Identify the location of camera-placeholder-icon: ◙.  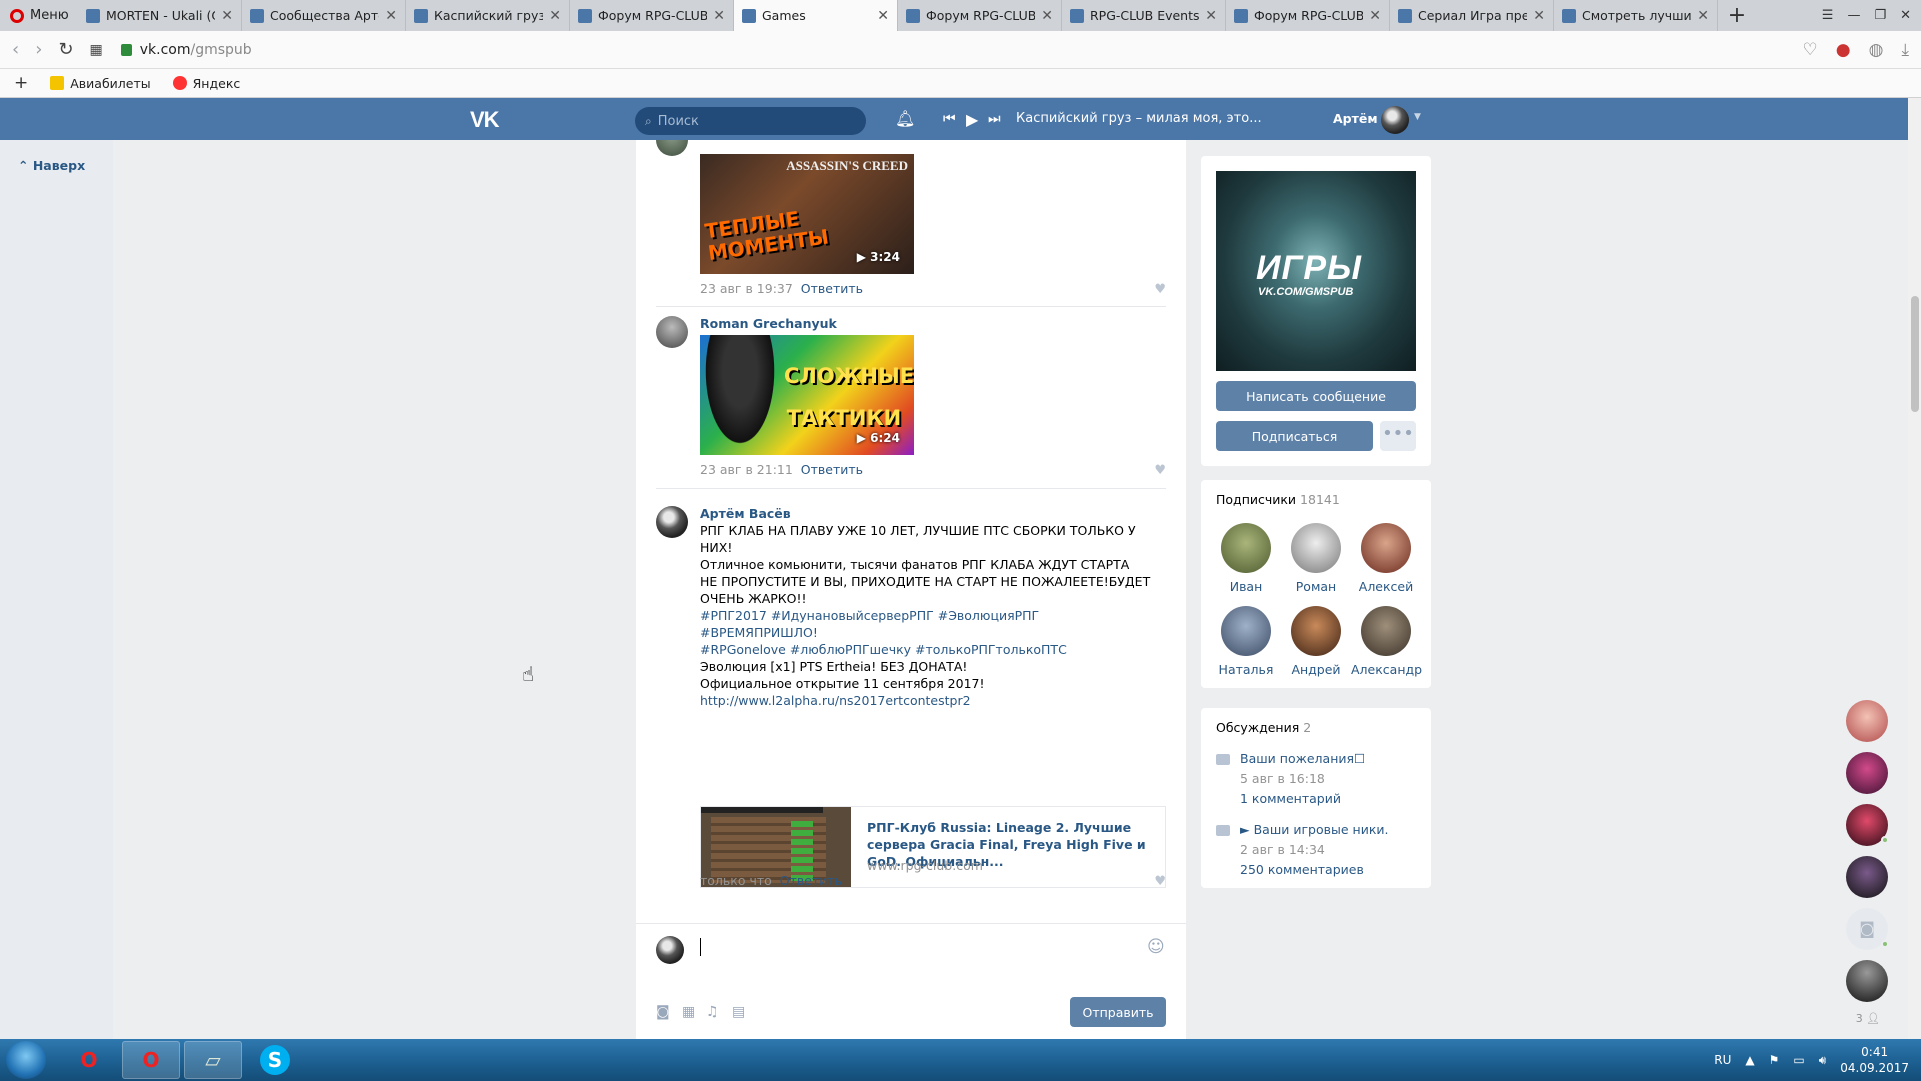
(1867, 929).